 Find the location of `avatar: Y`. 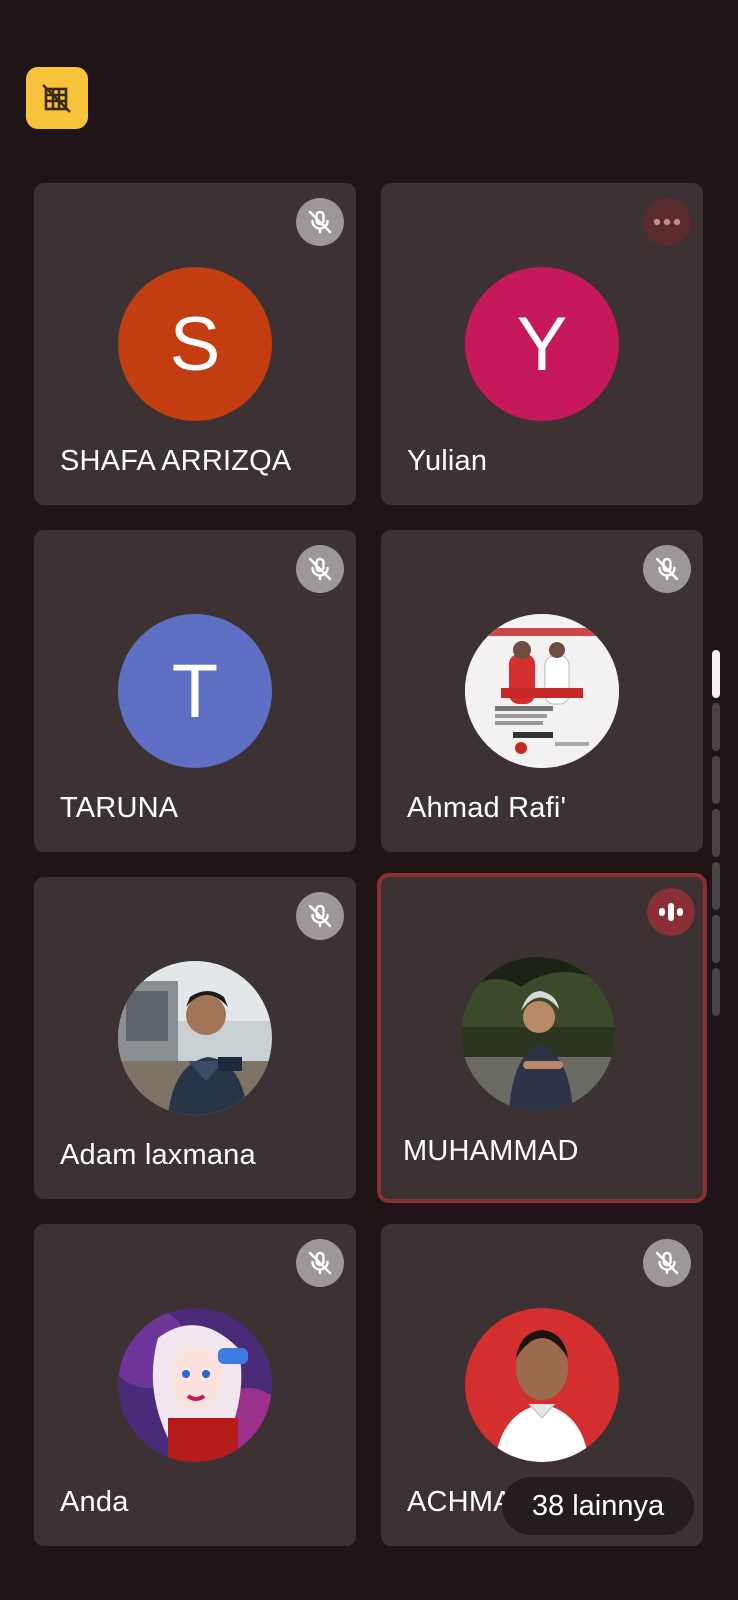

avatar: Y is located at coordinates (542, 344).